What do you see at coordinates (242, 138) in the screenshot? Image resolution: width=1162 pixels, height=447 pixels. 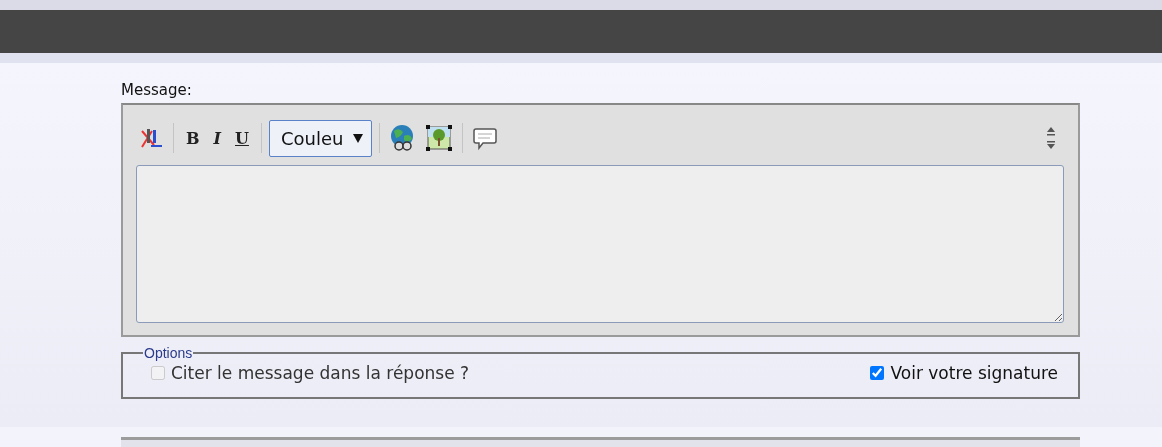 I see `underline-button: U` at bounding box center [242, 138].